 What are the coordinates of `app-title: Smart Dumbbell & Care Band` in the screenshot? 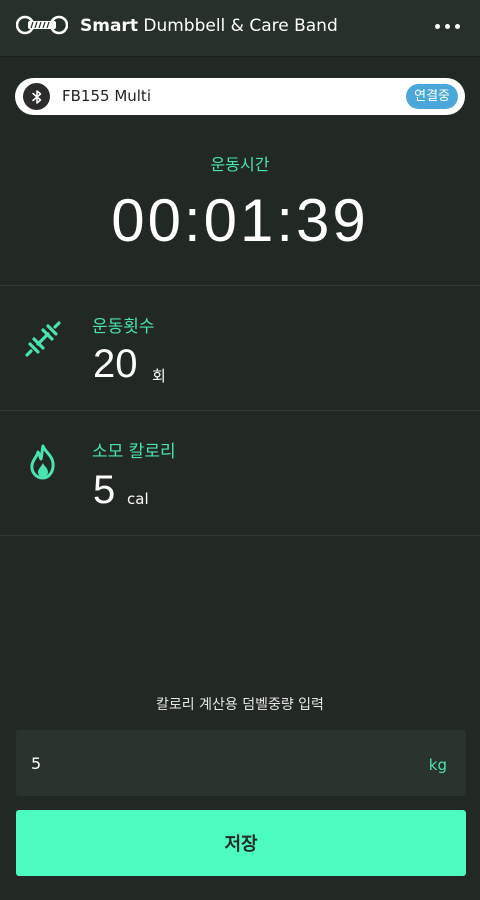 It's located at (209, 26).